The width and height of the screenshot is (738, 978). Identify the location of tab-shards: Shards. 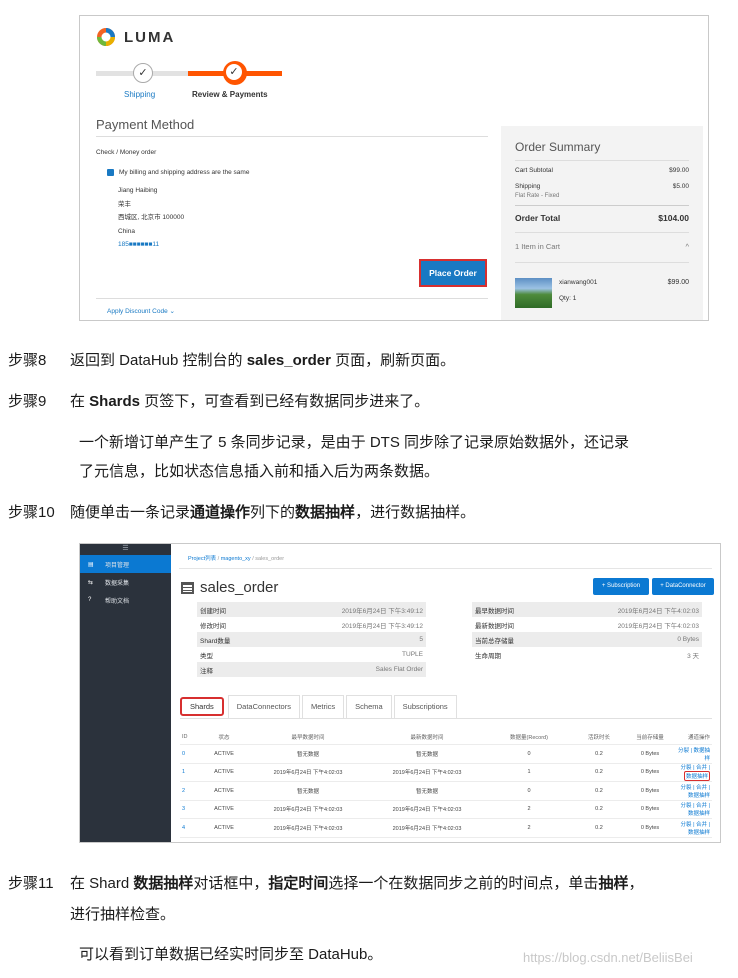
(202, 706).